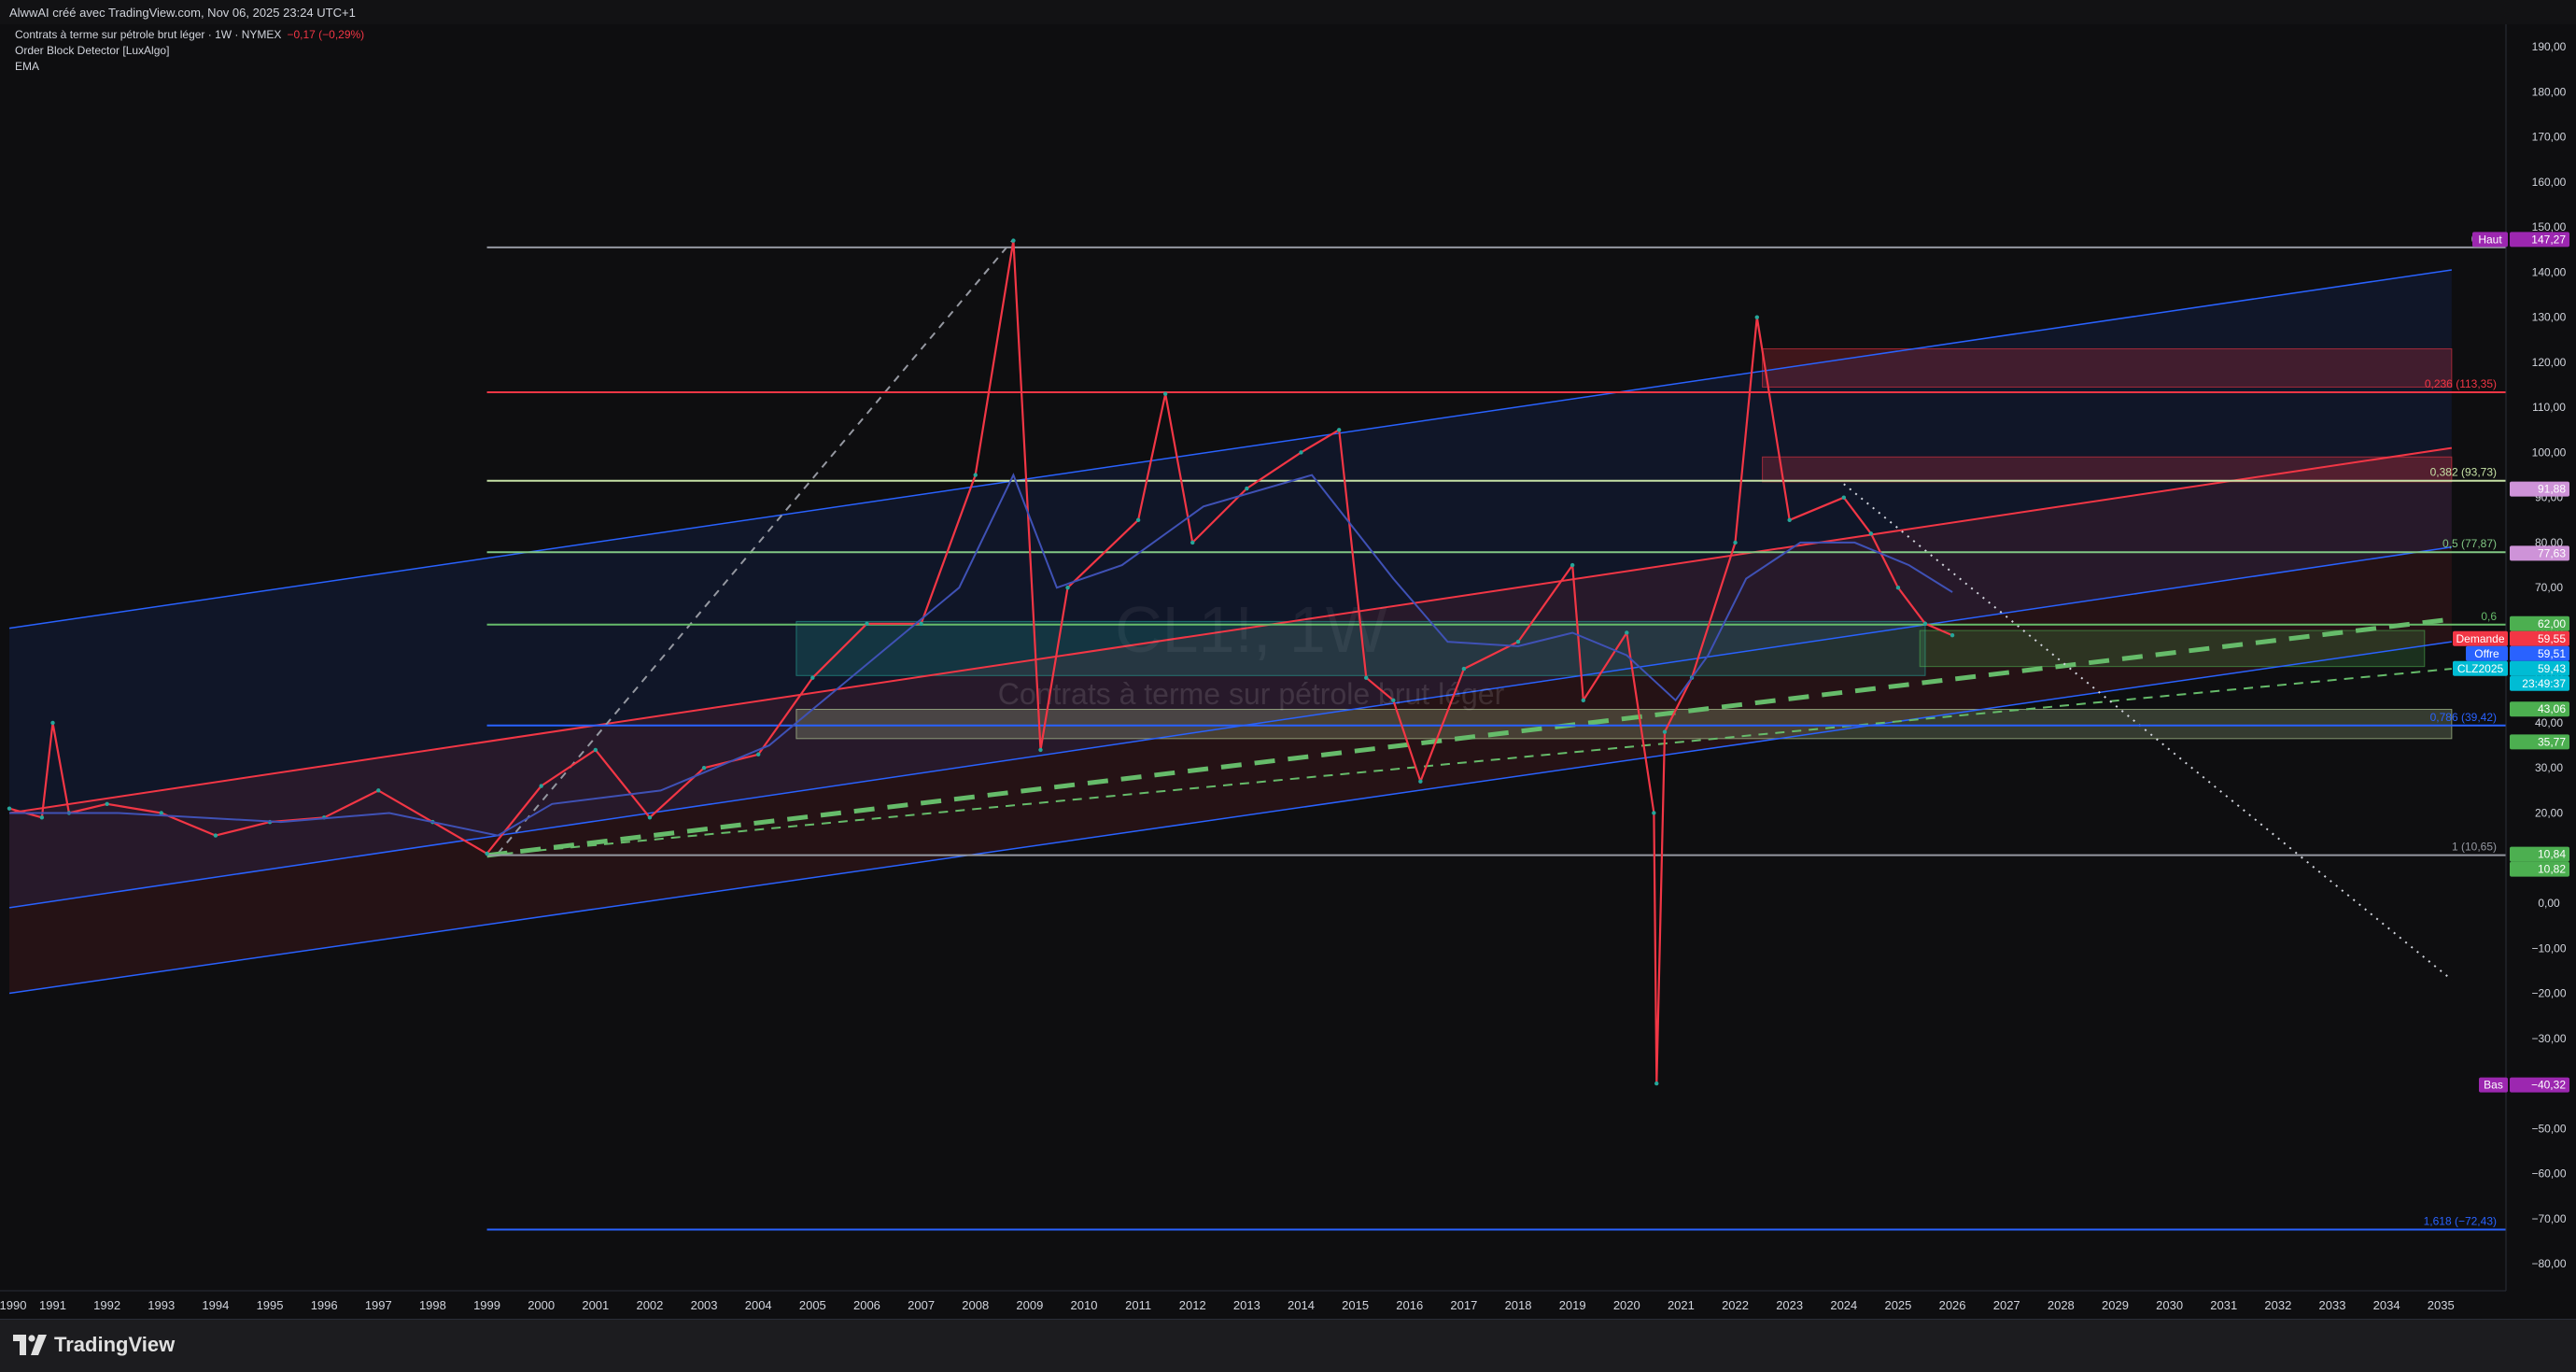 The height and width of the screenshot is (1372, 2576). What do you see at coordinates (2550, 91) in the screenshot?
I see `y-tick-label-1: 180,00` at bounding box center [2550, 91].